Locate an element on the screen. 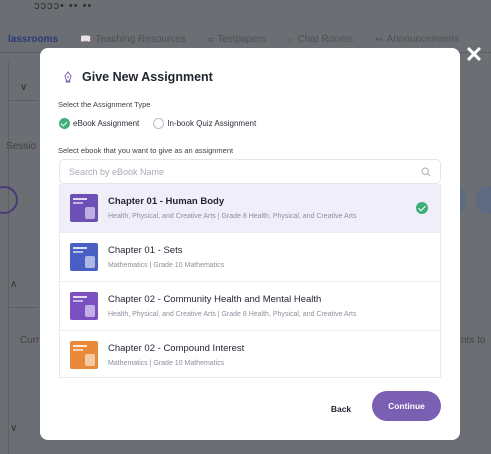 The height and width of the screenshot is (454, 491). background-session-label: Sessio is located at coordinates (21, 146).